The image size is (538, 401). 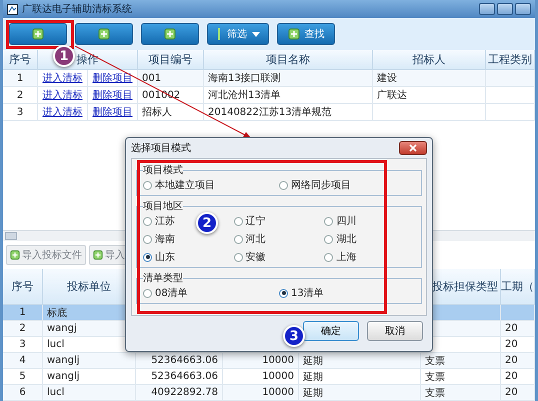 I want to click on radio-option: 四川, so click(x=340, y=221).